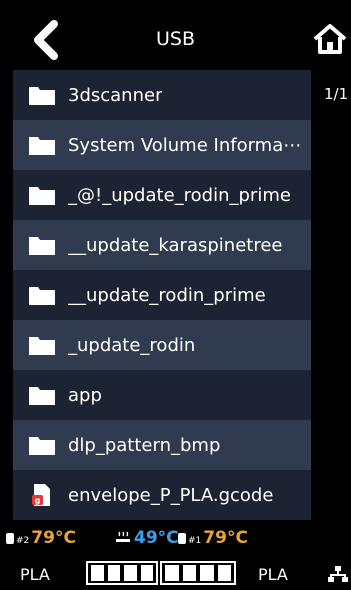 This screenshot has width=351, height=590. I want to click on nozzle1-temp-indicator: #1 79°C, so click(213, 538).